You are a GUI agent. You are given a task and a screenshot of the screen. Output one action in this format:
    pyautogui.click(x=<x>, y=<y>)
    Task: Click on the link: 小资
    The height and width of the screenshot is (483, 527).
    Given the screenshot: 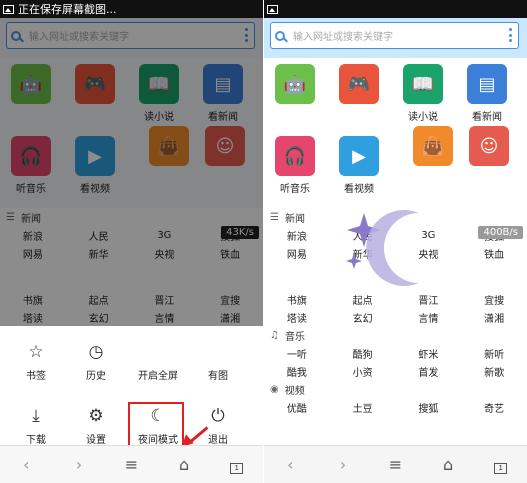 What is the action you would take?
    pyautogui.click(x=363, y=371)
    